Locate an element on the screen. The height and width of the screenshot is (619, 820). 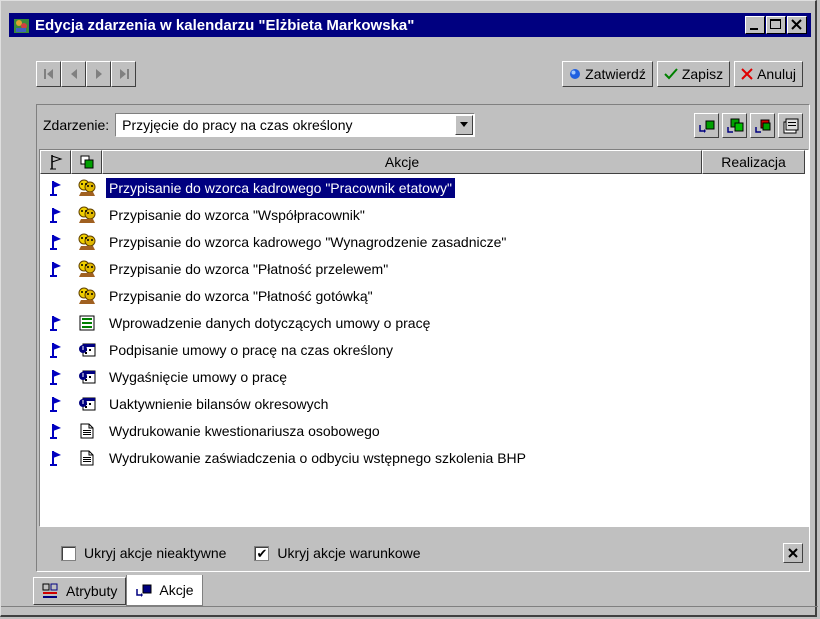
save-button: Zapisz is located at coordinates (693, 74).